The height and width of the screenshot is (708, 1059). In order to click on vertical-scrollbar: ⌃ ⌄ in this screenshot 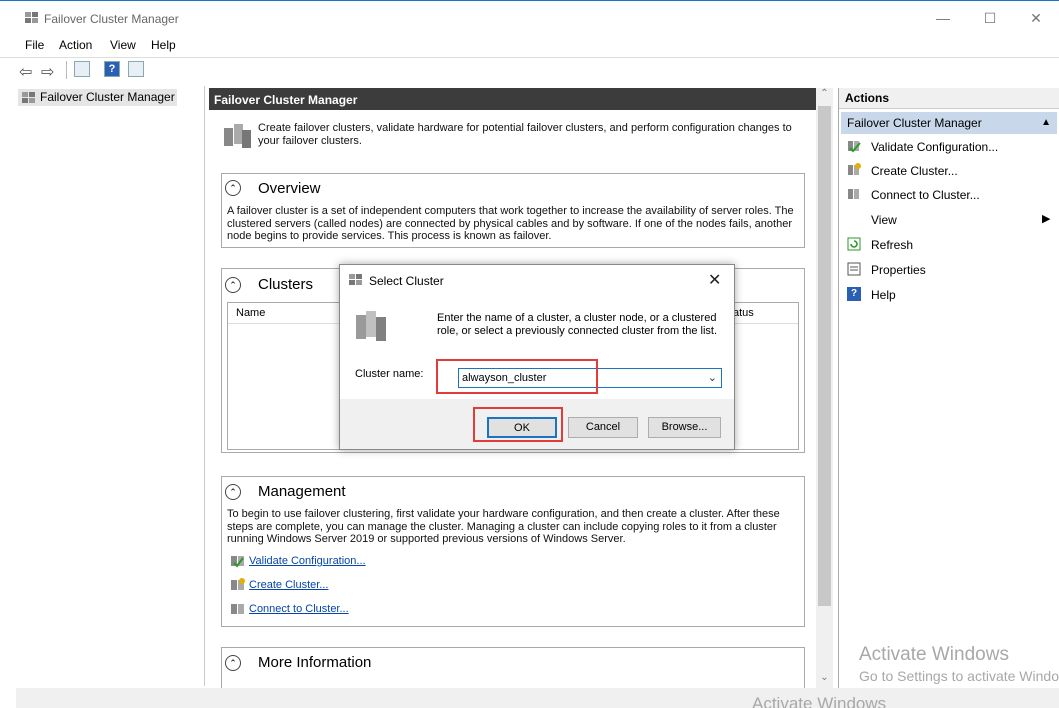, I will do `click(824, 388)`.